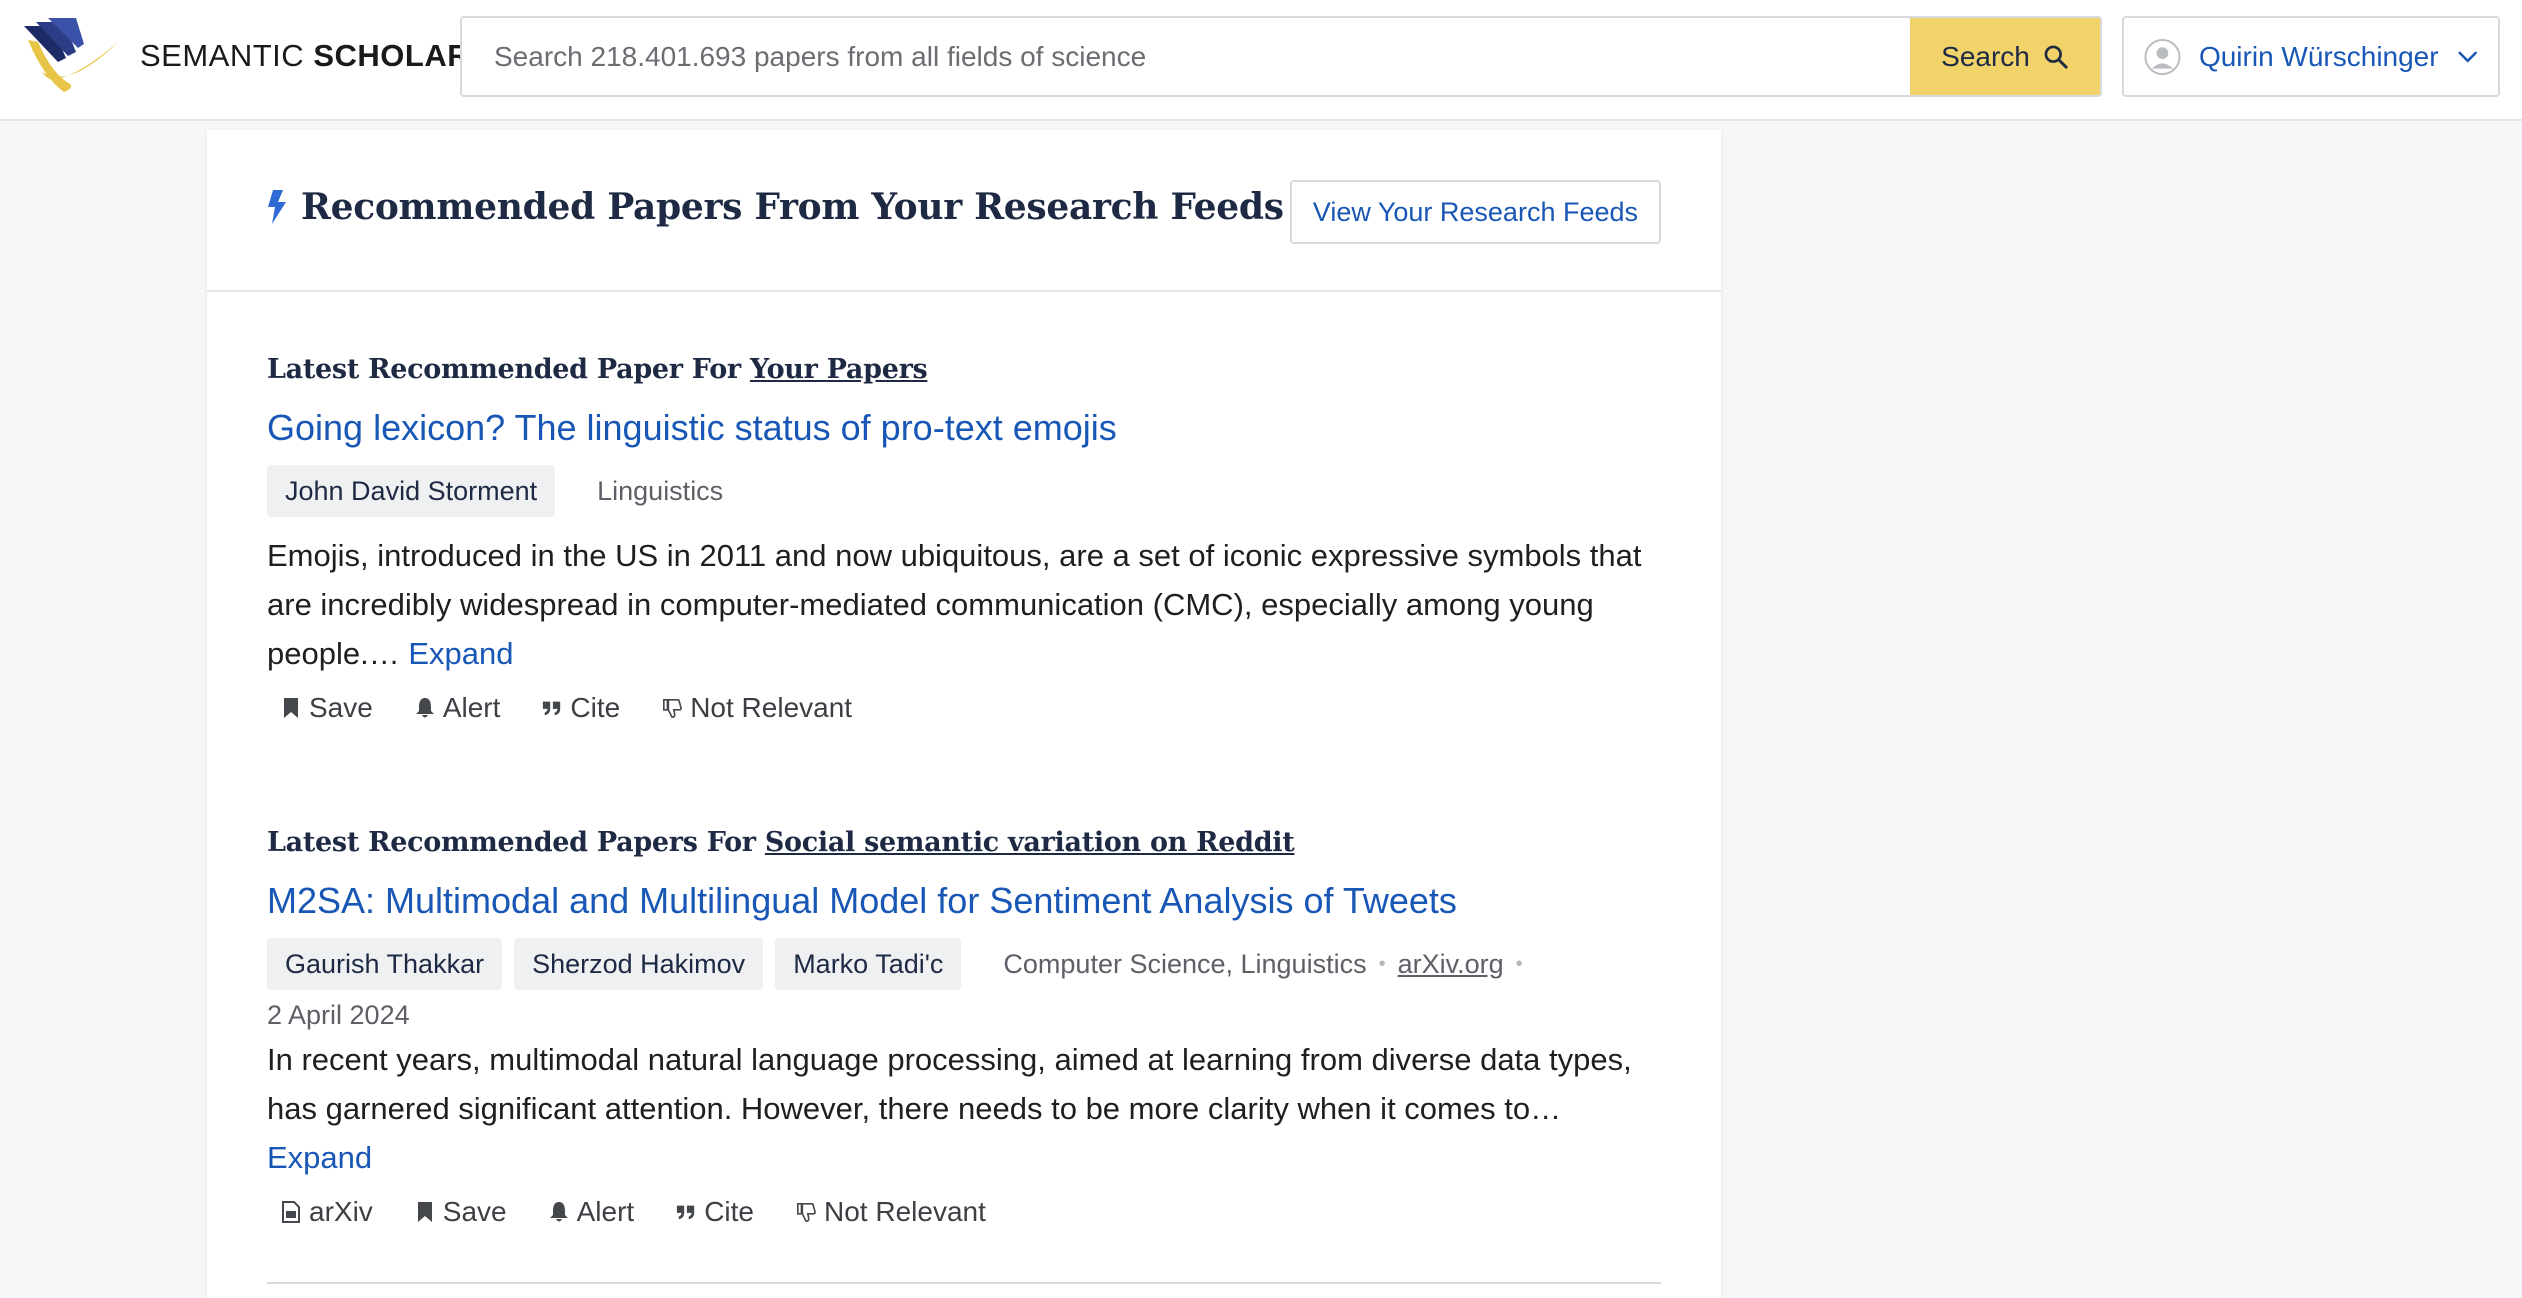 The width and height of the screenshot is (2522, 1298). What do you see at coordinates (1475, 212) in the screenshot?
I see `view-research-feeds-button: View Your Research Feeds` at bounding box center [1475, 212].